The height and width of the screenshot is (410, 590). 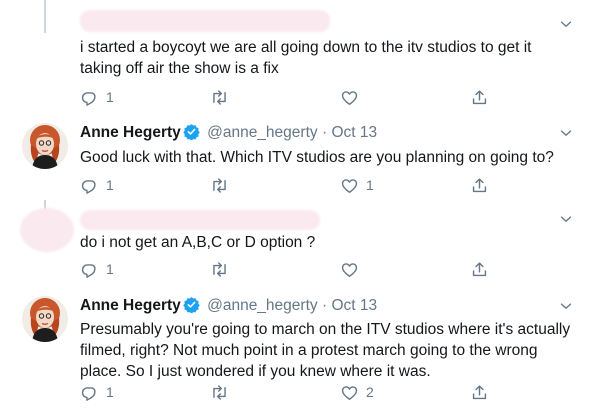 What do you see at coordinates (198, 242) in the screenshot?
I see `tweet-text: do i not get an A,B,C or D option ?` at bounding box center [198, 242].